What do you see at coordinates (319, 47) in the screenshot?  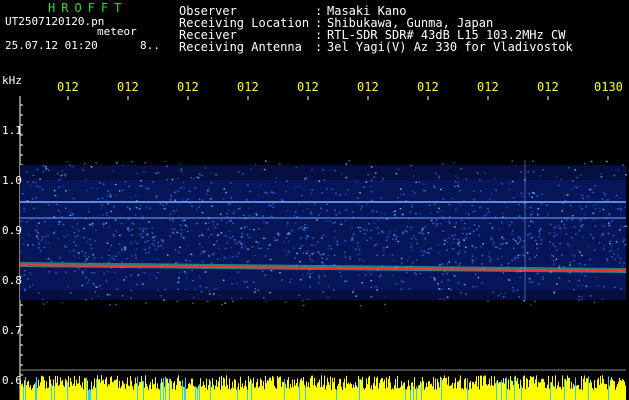 I see `colon: :` at bounding box center [319, 47].